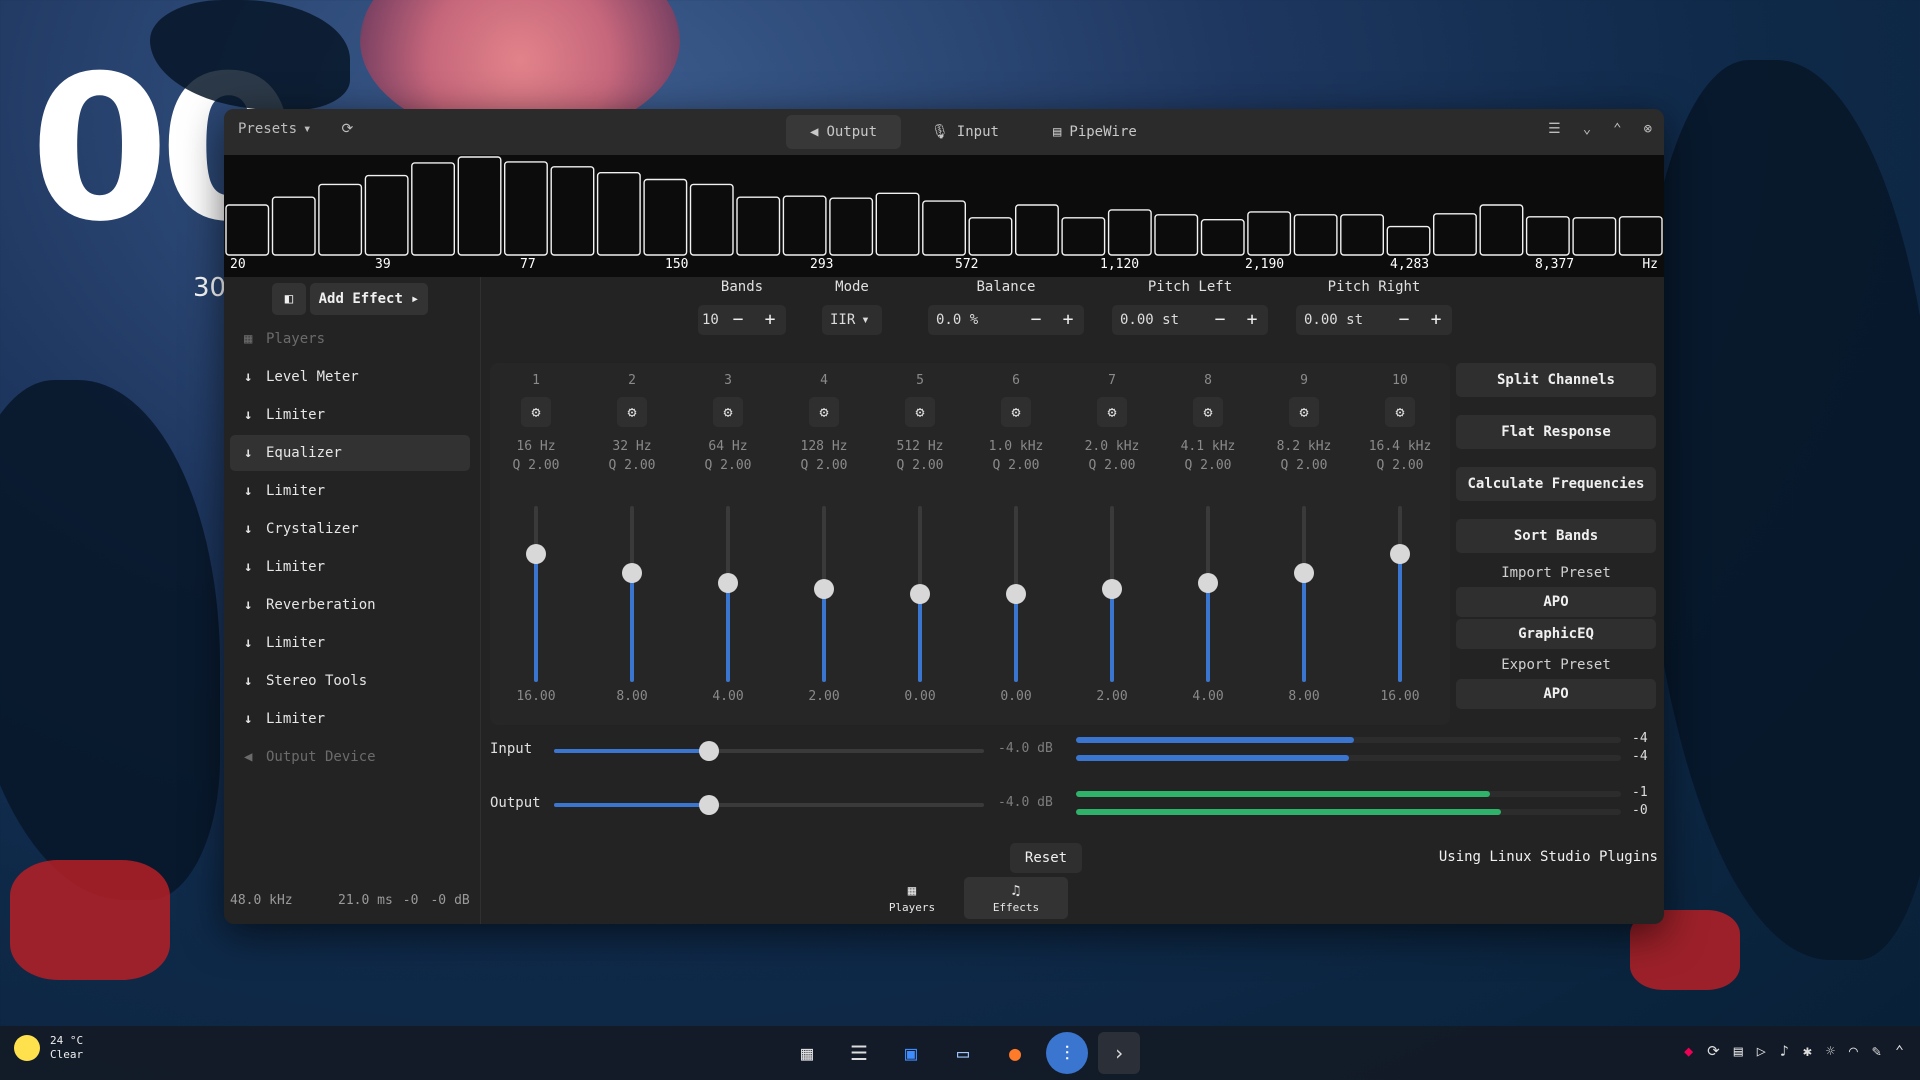  What do you see at coordinates (350, 453) in the screenshot?
I see `sidebar-item-equalizer: ↓ Equalizer` at bounding box center [350, 453].